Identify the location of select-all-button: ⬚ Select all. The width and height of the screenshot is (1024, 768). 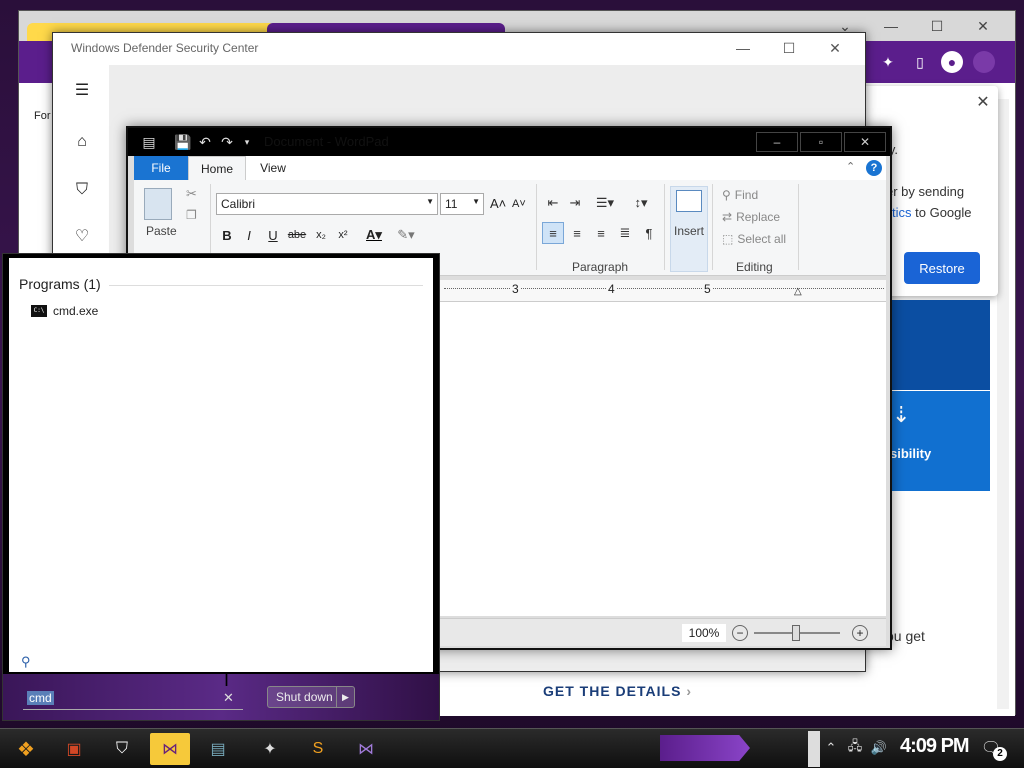
(754, 239).